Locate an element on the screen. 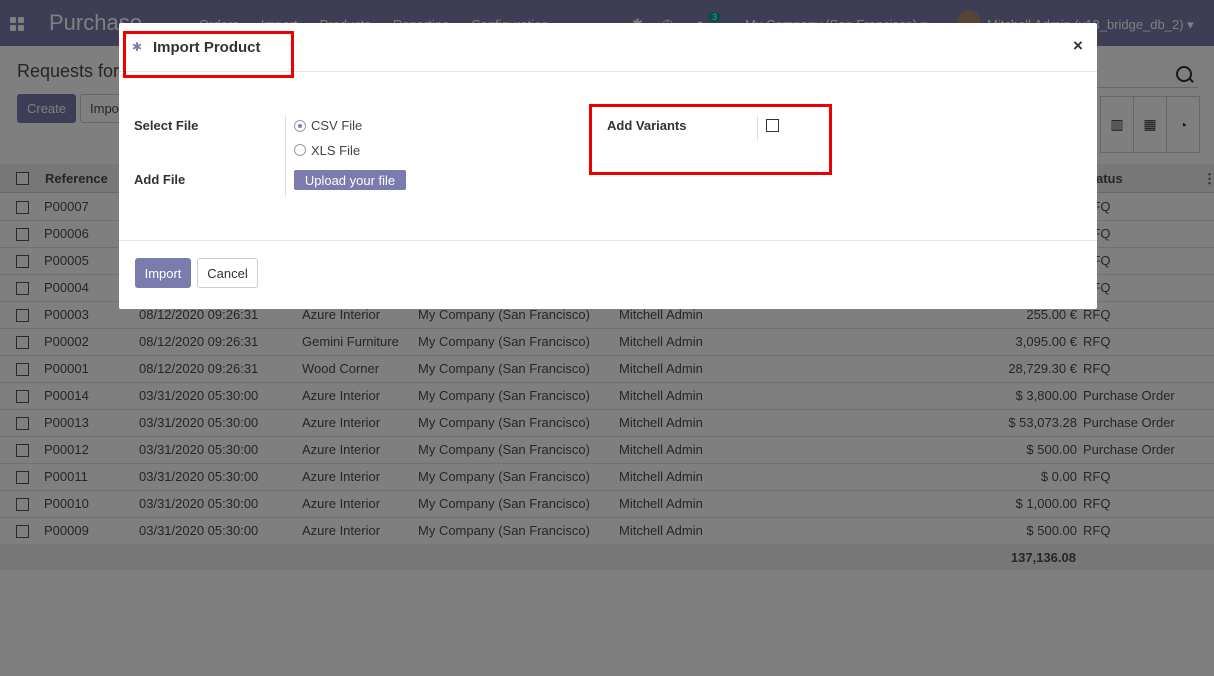 This screenshot has height=676, width=1214. csv-radio is located at coordinates (300, 126).